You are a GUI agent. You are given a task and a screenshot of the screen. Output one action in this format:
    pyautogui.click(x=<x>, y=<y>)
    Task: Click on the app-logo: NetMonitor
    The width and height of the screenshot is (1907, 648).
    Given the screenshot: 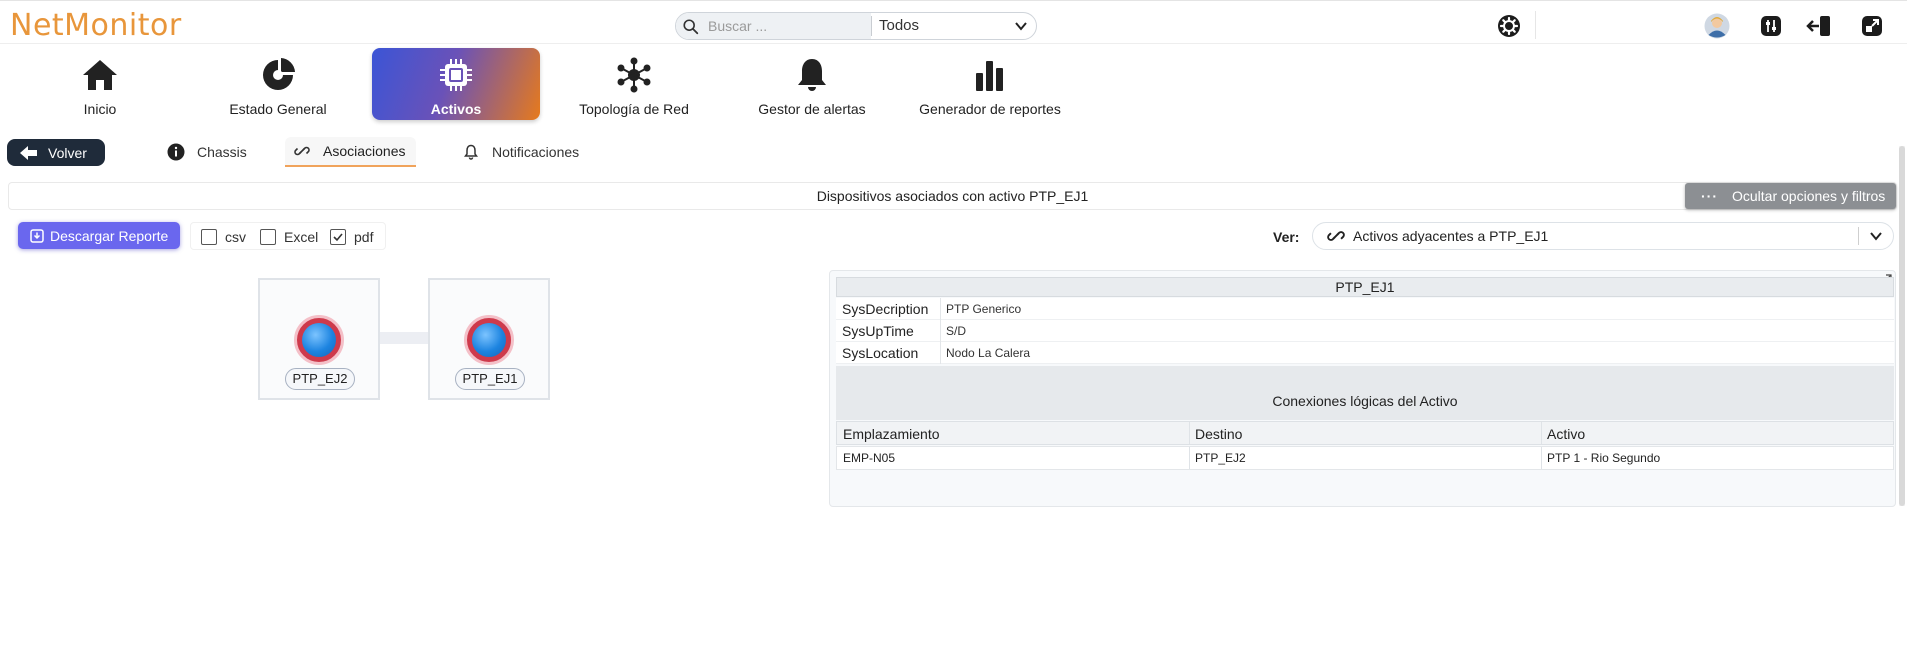 What is the action you would take?
    pyautogui.click(x=96, y=25)
    